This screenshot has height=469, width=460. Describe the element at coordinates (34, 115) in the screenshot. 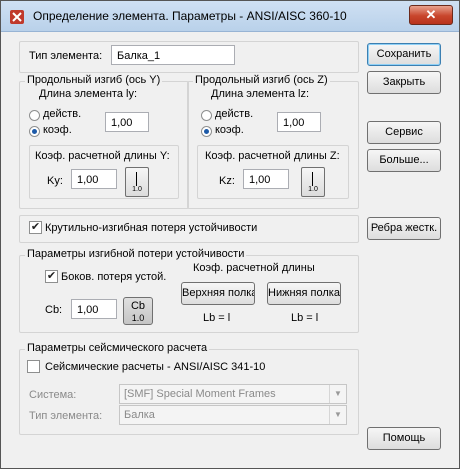

I see `buckling-y-actual-radio` at that location.